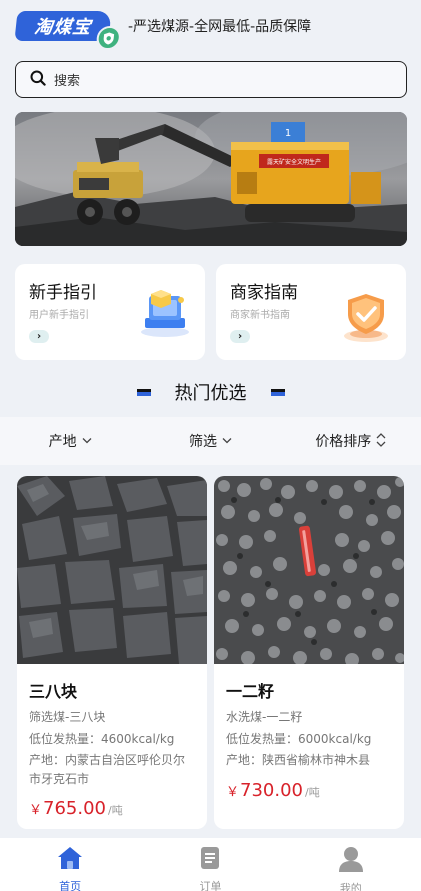 Image resolution: width=421 pixels, height=891 pixels. What do you see at coordinates (210, 885) in the screenshot?
I see `tab-label: 订单` at bounding box center [210, 885].